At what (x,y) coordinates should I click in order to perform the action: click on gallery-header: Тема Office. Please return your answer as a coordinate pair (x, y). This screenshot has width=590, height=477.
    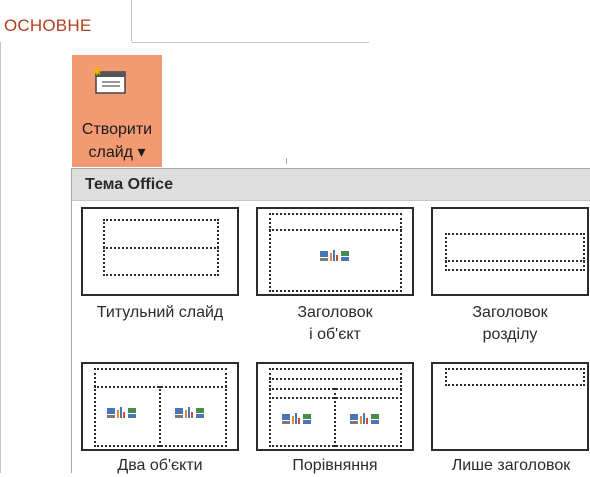
    Looking at the image, I should click on (331, 185).